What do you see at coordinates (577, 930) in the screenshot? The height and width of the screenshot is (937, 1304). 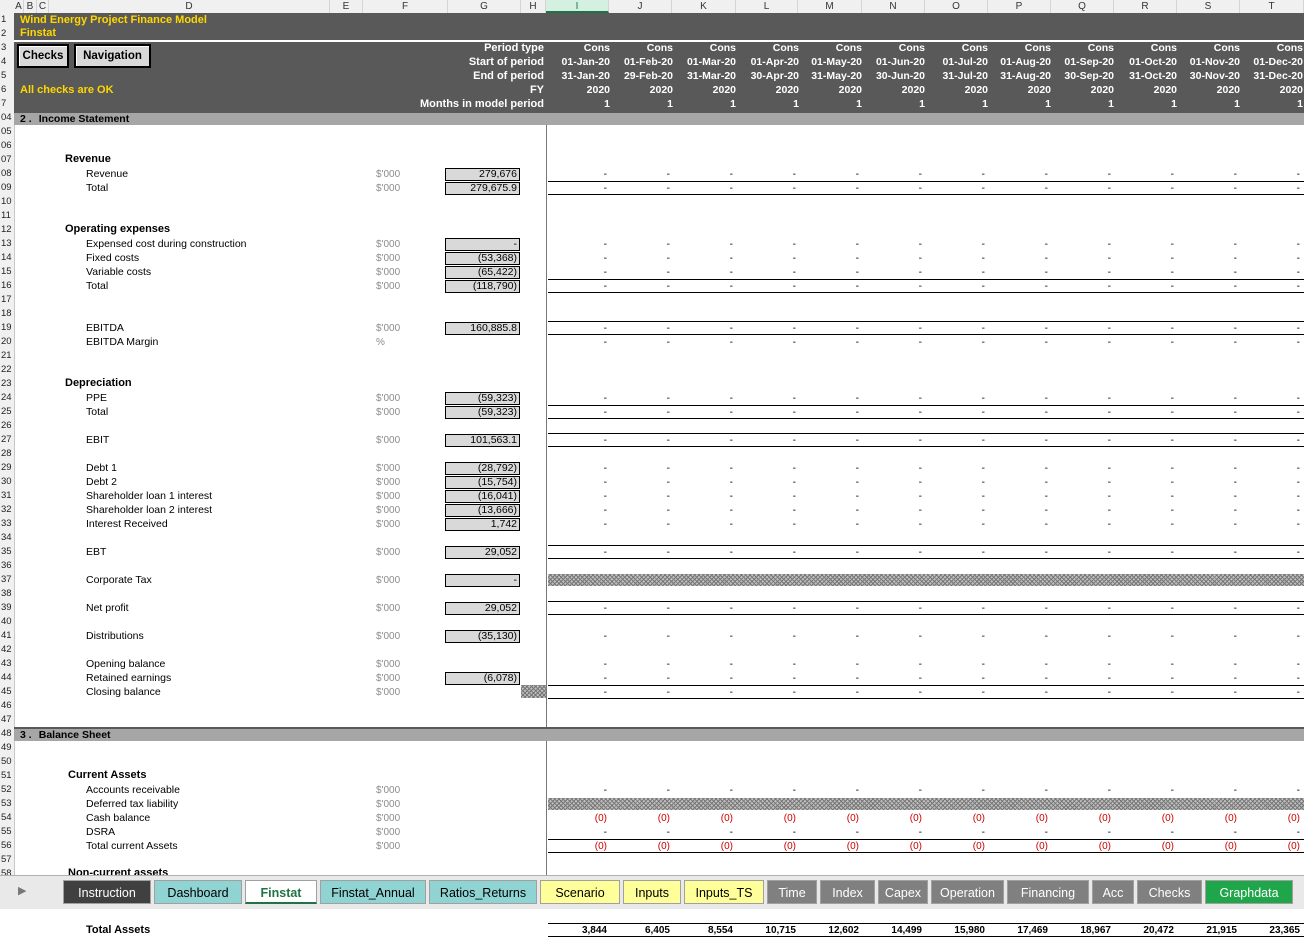 I see `period-value-cell: 3,844` at bounding box center [577, 930].